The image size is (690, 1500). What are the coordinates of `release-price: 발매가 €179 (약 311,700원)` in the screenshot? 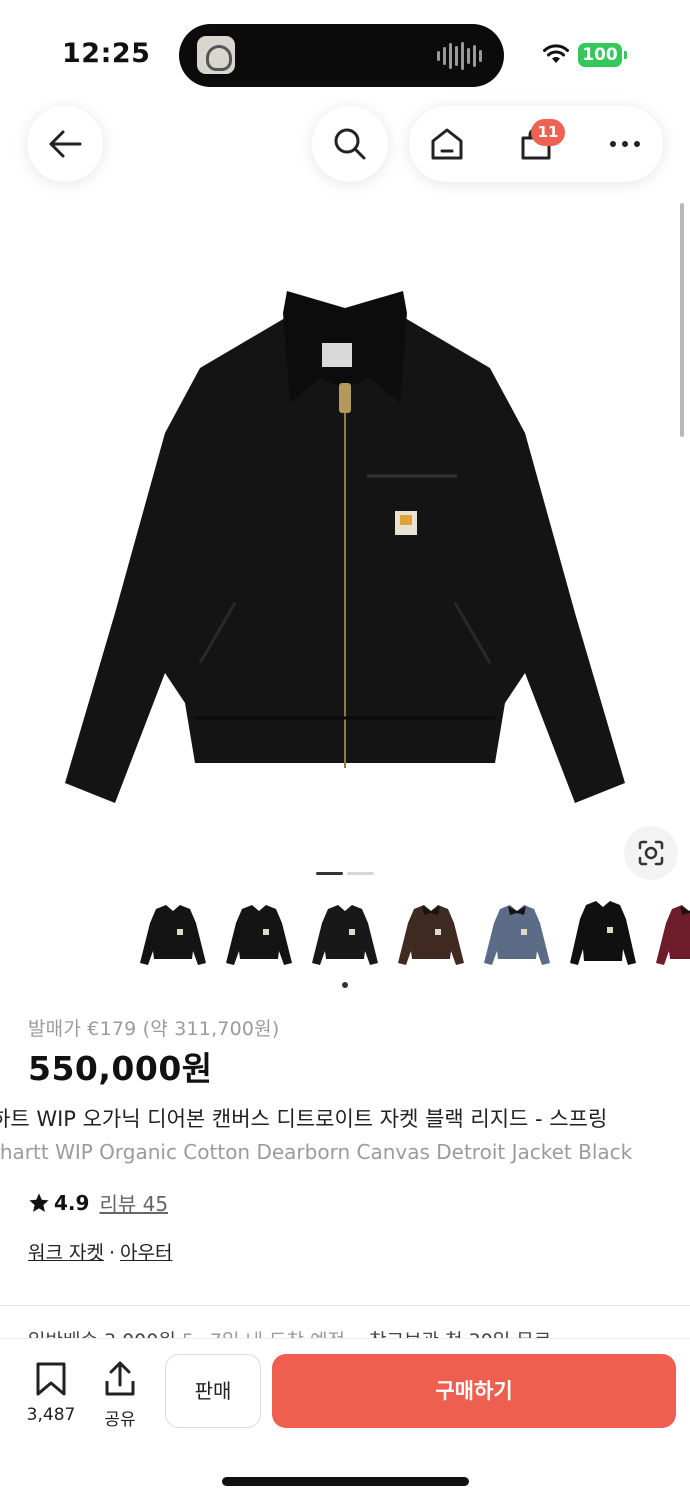 It's located at (154, 1029).